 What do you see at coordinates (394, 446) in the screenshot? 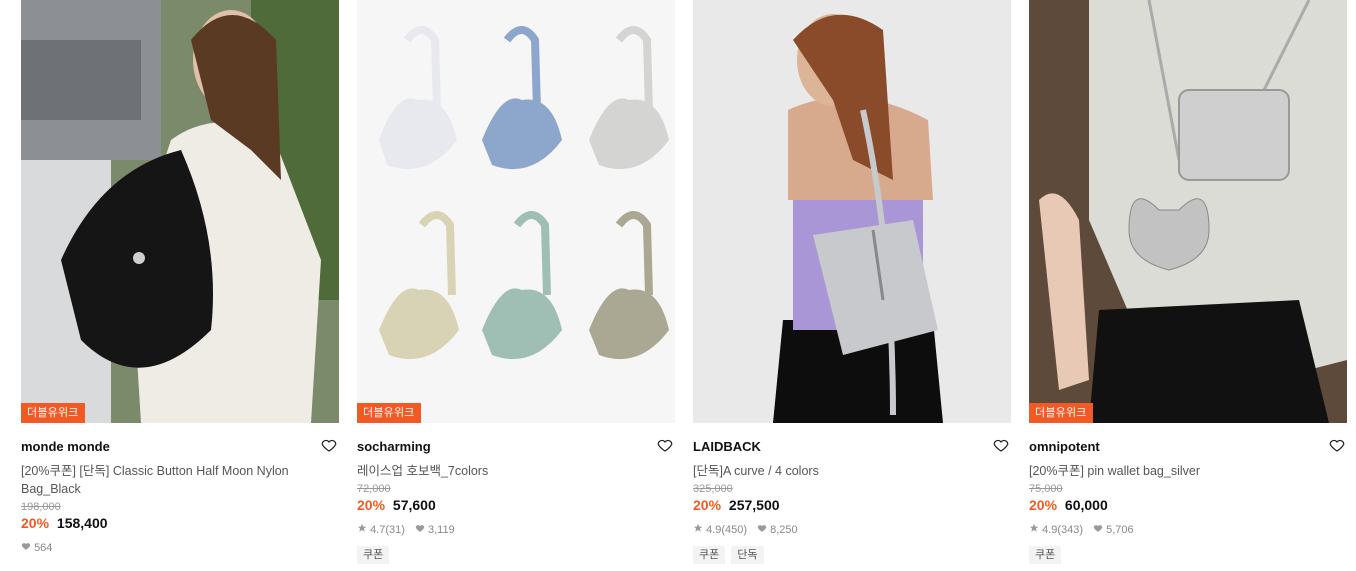
I see `brand-name: socharming` at bounding box center [394, 446].